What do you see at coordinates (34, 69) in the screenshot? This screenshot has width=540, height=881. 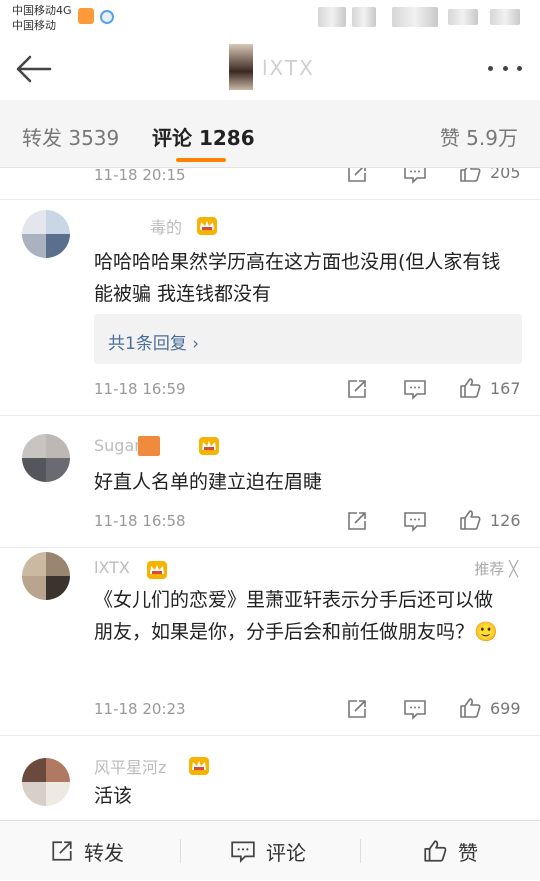 I see `back-arrow-icon` at bounding box center [34, 69].